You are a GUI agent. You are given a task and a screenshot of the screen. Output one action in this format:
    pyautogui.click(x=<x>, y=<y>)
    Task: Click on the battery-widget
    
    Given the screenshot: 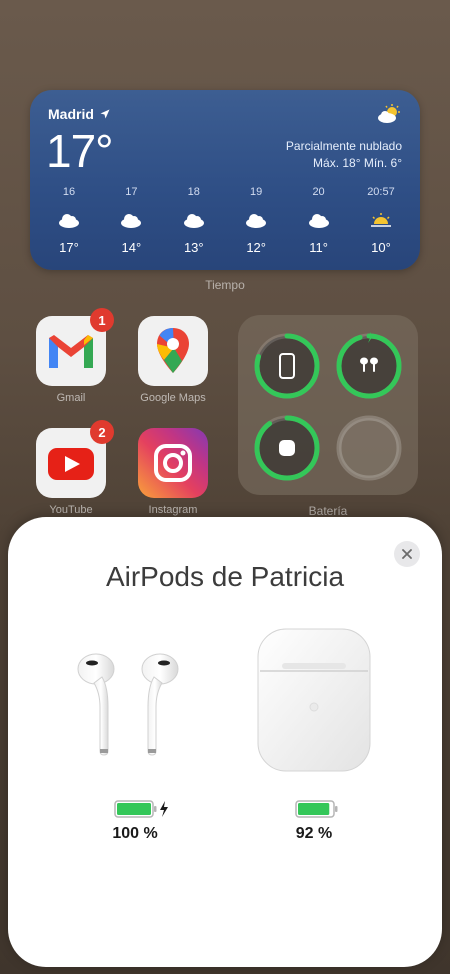 What is the action you would take?
    pyautogui.click(x=328, y=405)
    